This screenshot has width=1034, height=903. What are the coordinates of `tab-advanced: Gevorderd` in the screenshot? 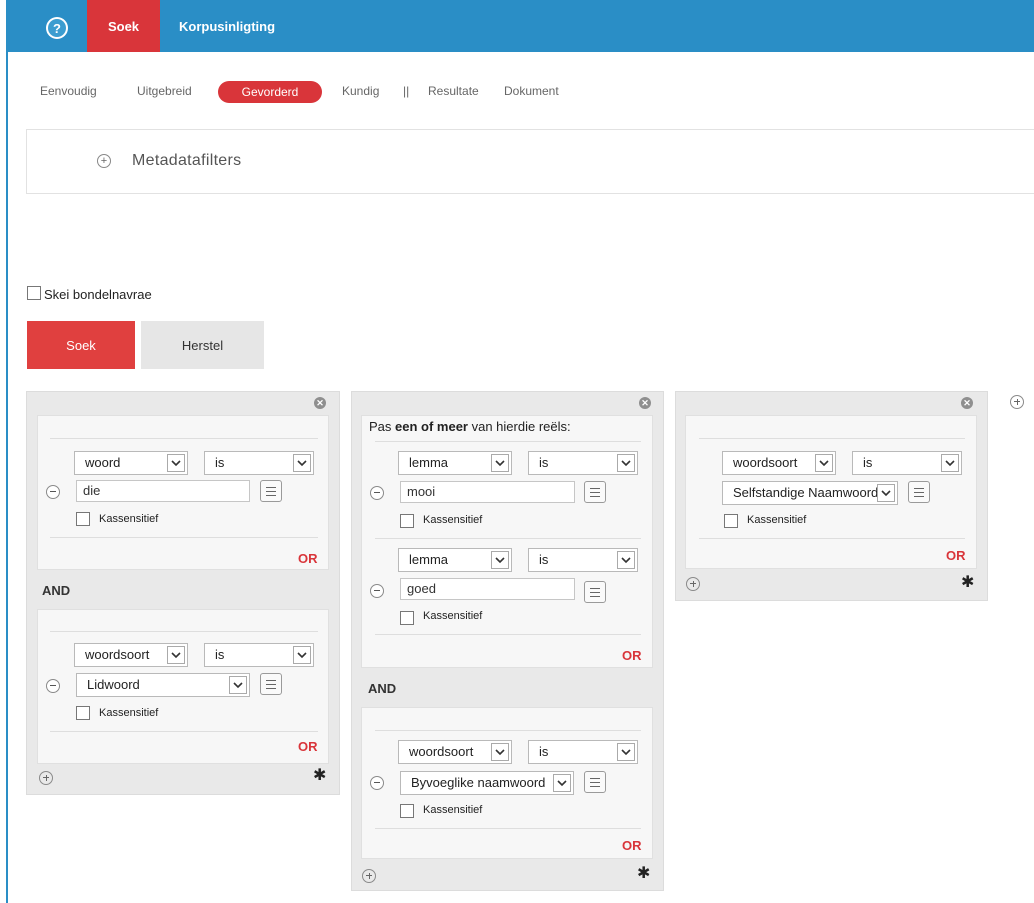 It's located at (270, 92).